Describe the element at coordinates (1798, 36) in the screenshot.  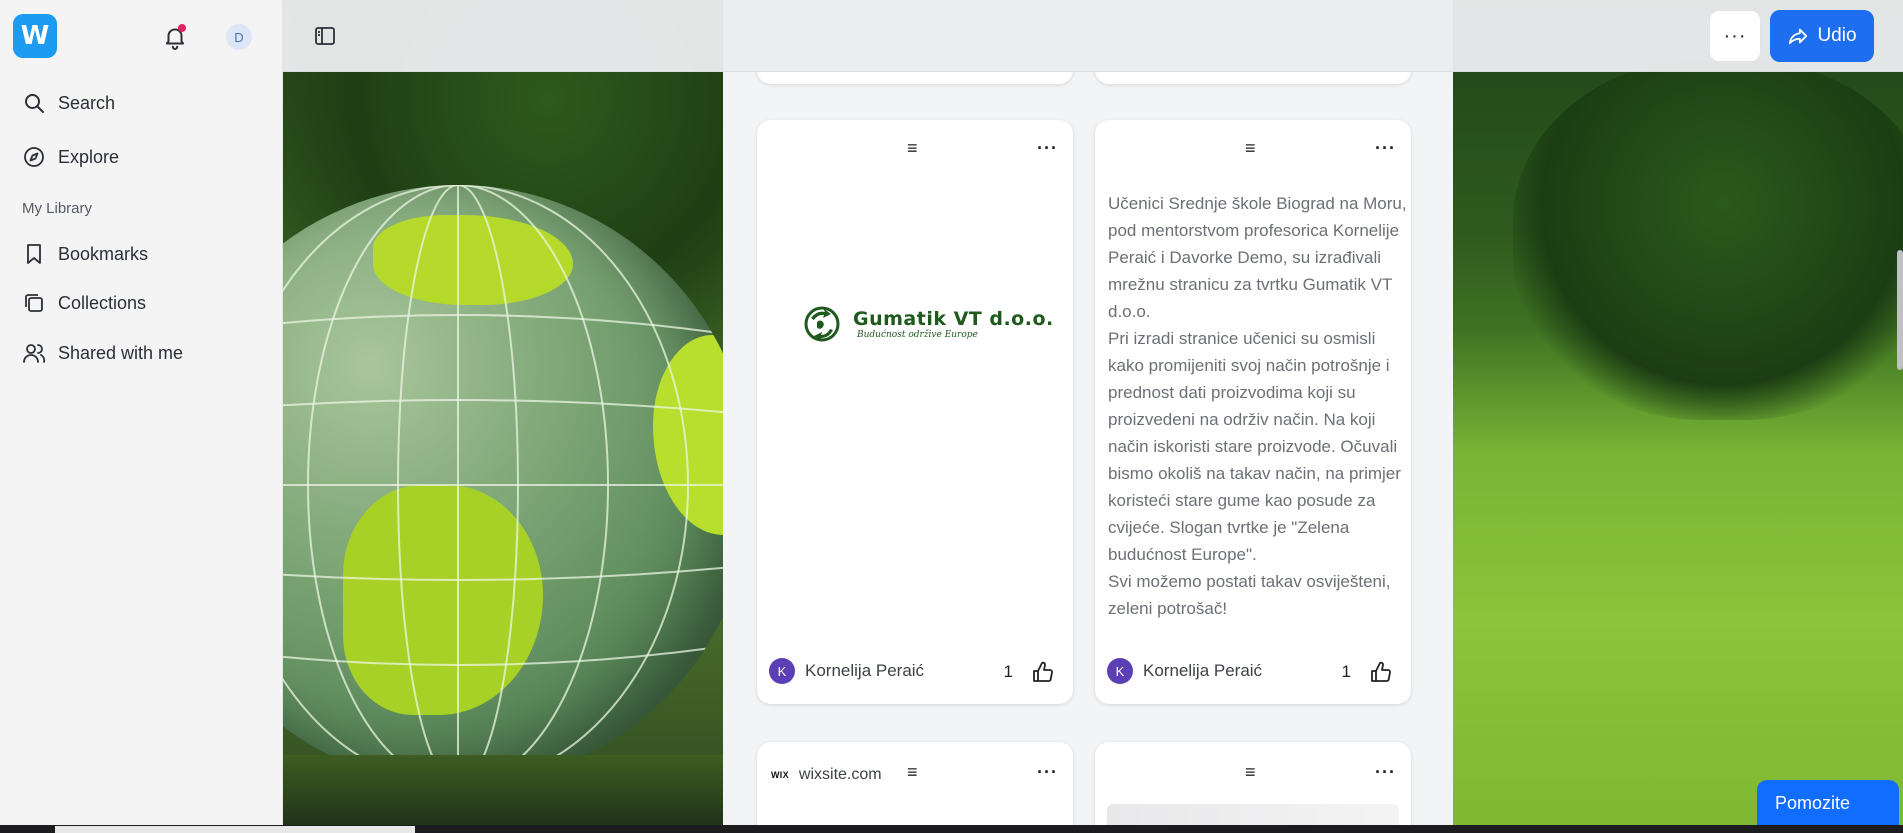
I see `share-icon` at that location.